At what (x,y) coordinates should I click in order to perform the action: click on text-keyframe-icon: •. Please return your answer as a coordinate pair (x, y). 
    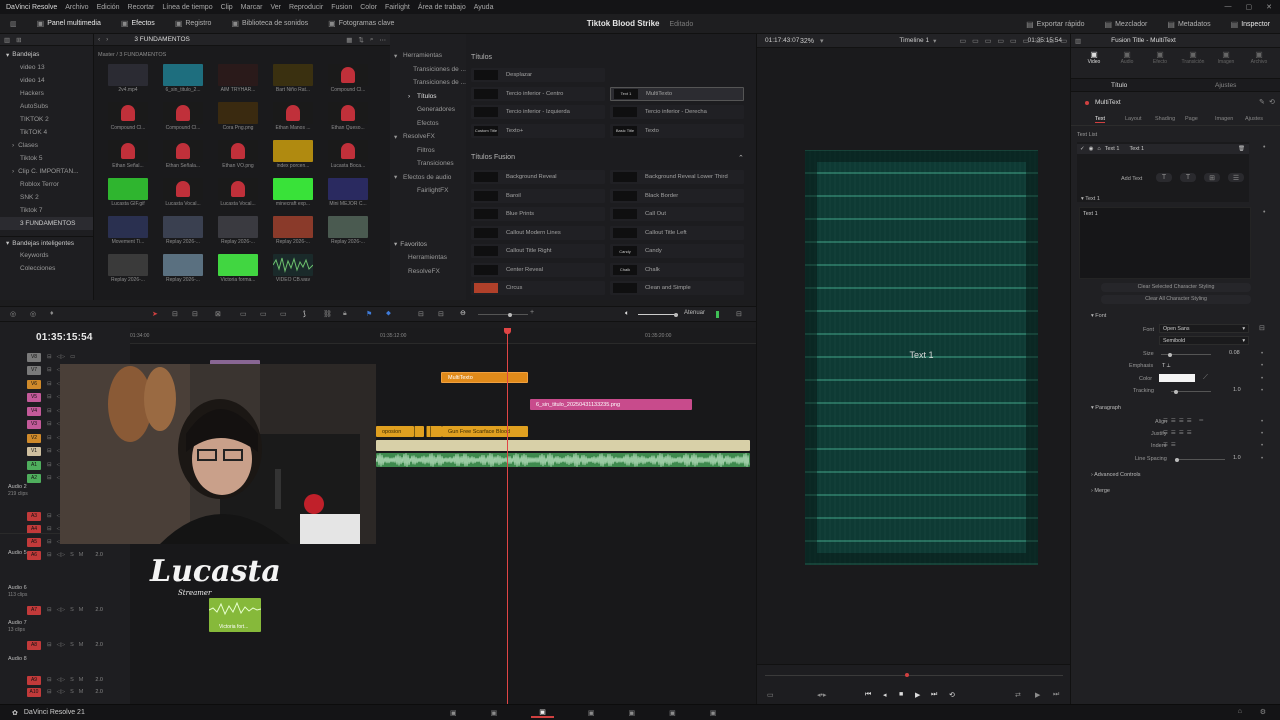
    Looking at the image, I should click on (1264, 212).